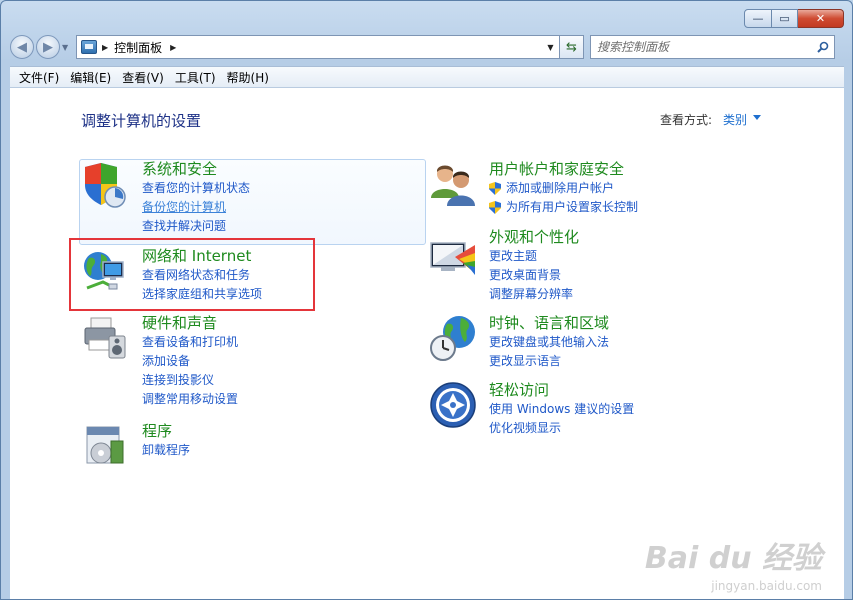  Describe the element at coordinates (67, 47) in the screenshot. I see `recent-pages-dropdown: ▼` at that location.